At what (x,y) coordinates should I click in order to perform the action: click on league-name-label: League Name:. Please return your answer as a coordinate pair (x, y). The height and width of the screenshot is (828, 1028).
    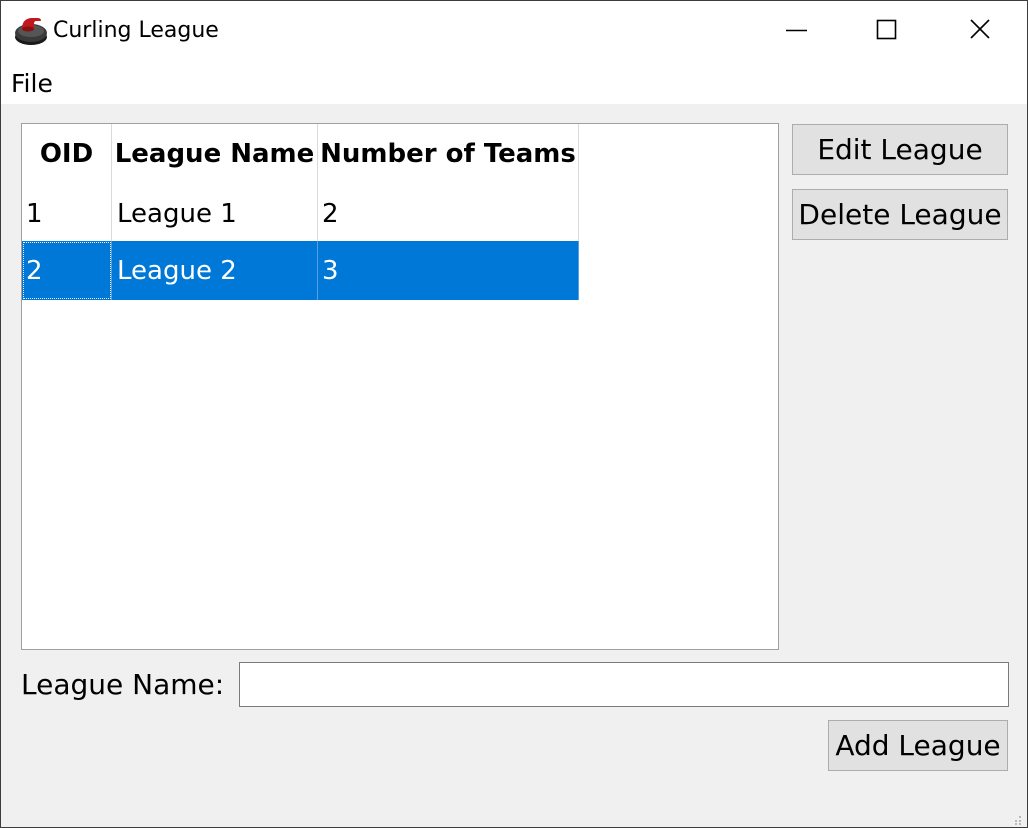
    Looking at the image, I should click on (123, 684).